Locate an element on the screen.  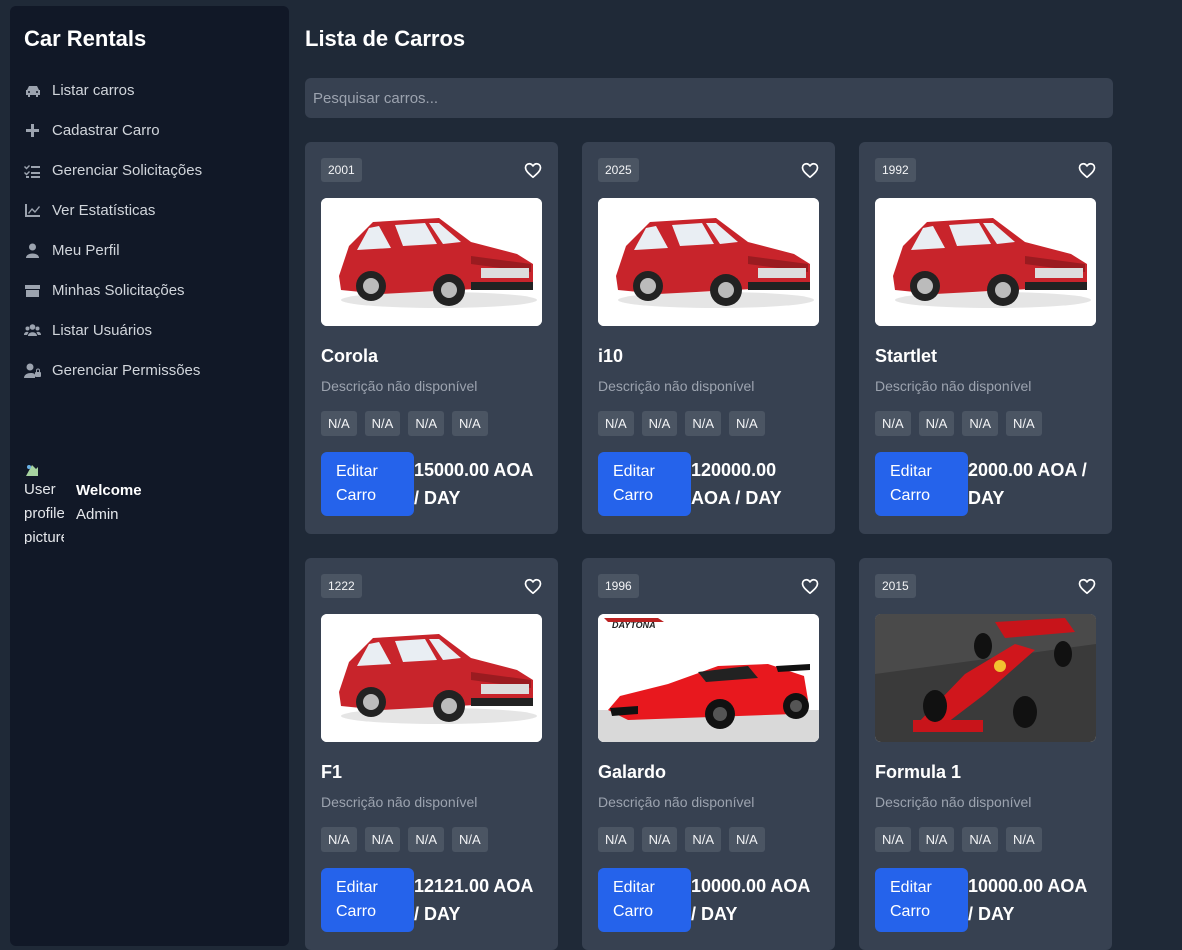
car-price: 2000.00 AOA / DAY is located at coordinates (1027, 484).